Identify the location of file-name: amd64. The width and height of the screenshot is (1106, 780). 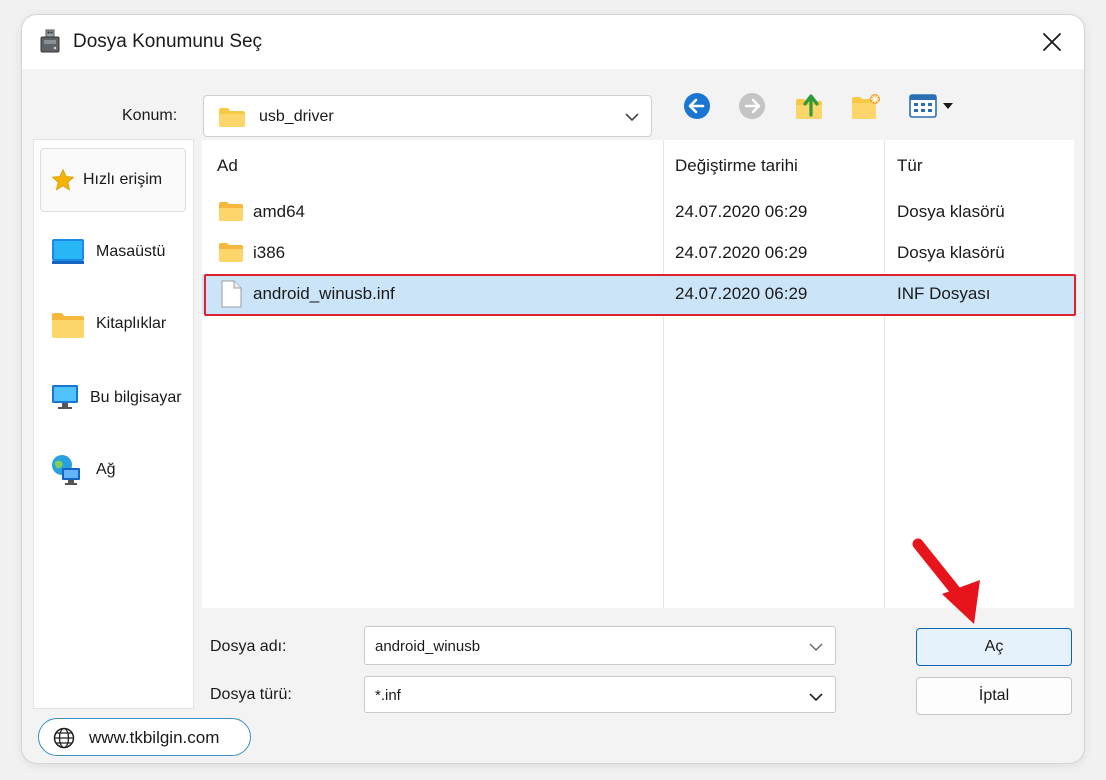
(279, 211).